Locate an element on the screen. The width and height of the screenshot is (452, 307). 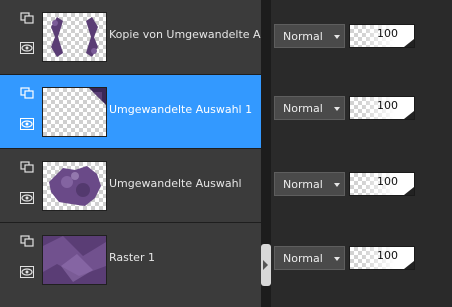
scrollbar-thumb is located at coordinates (266, 265).